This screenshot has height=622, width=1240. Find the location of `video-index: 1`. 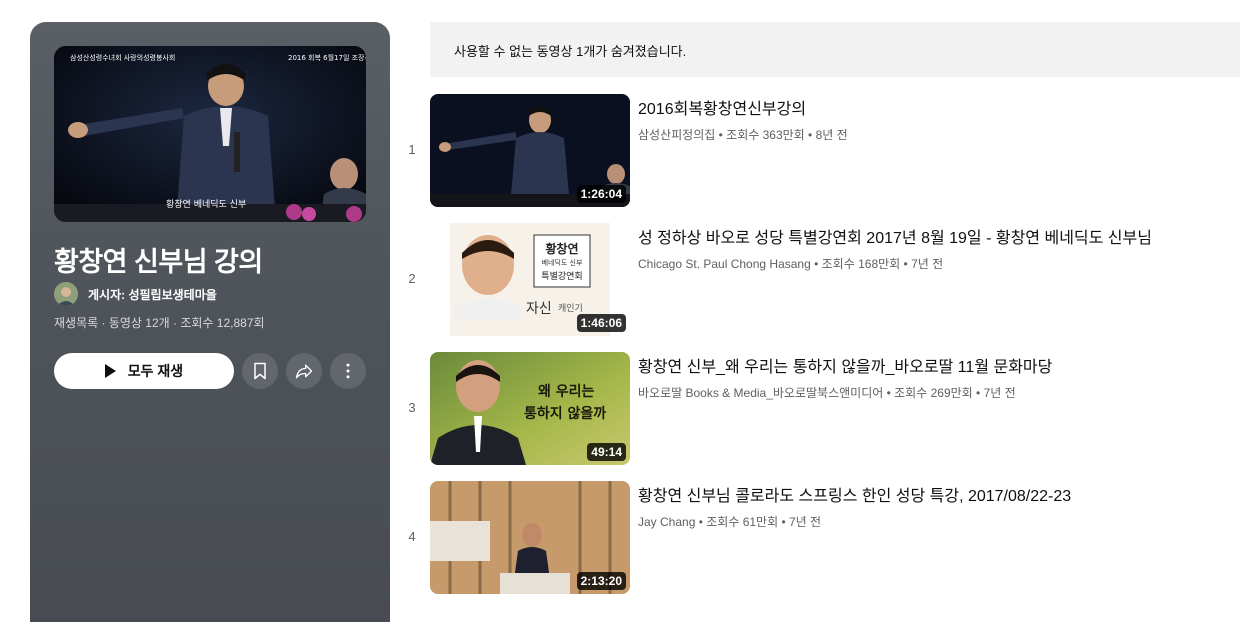

video-index: 1 is located at coordinates (412, 149).